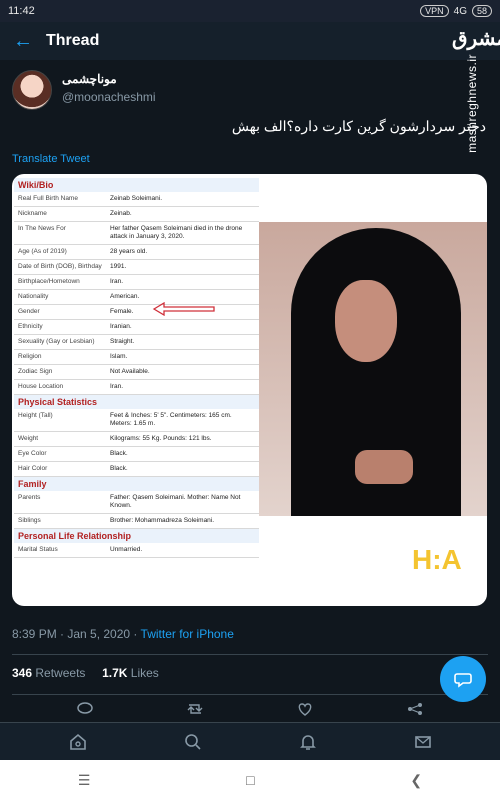 The width and height of the screenshot is (500, 800). I want to click on messages-envelope-icon, so click(423, 742).